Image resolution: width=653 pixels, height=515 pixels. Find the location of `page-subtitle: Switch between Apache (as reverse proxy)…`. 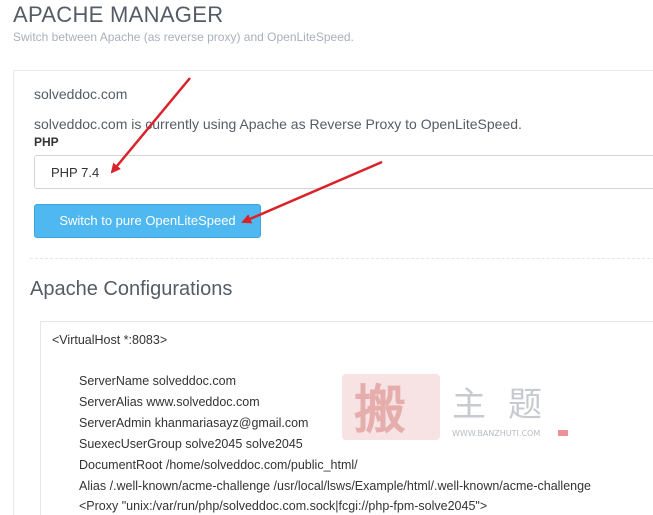

page-subtitle: Switch between Apache (as reverse proxy)… is located at coordinates (183, 37).